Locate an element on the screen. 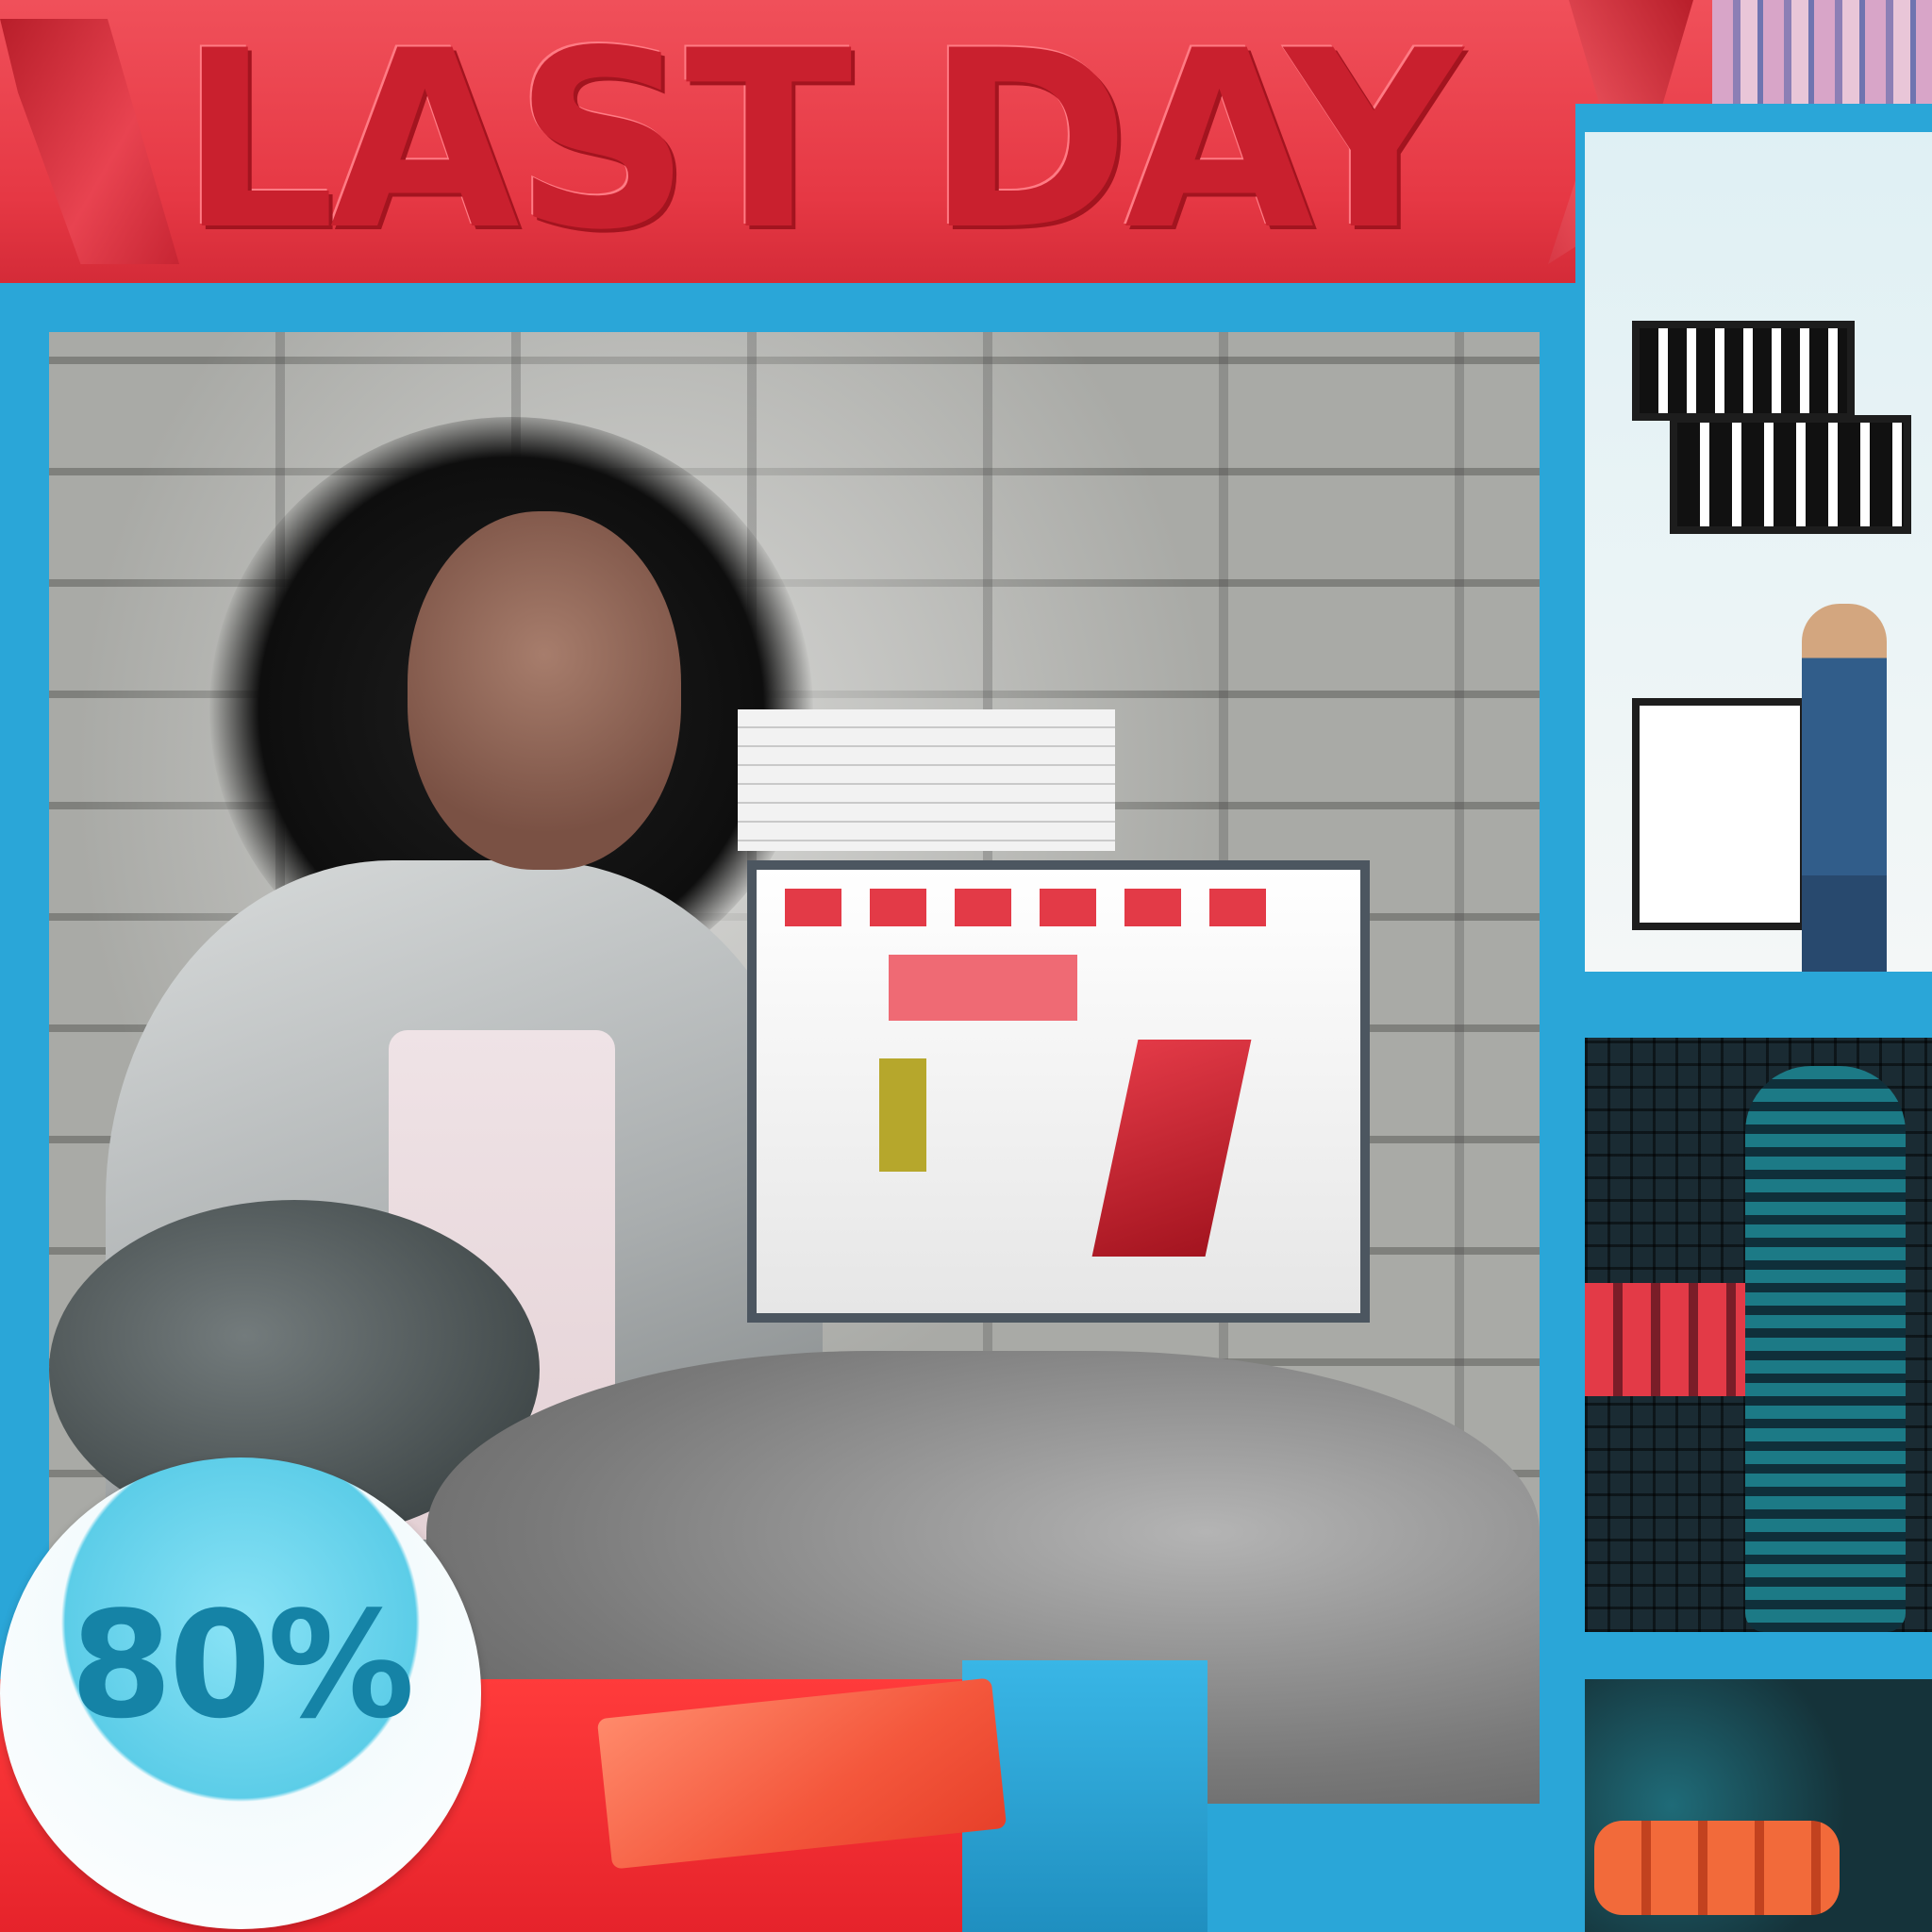 The height and width of the screenshot is (1932, 1932). stacked-papers is located at coordinates (926, 780).